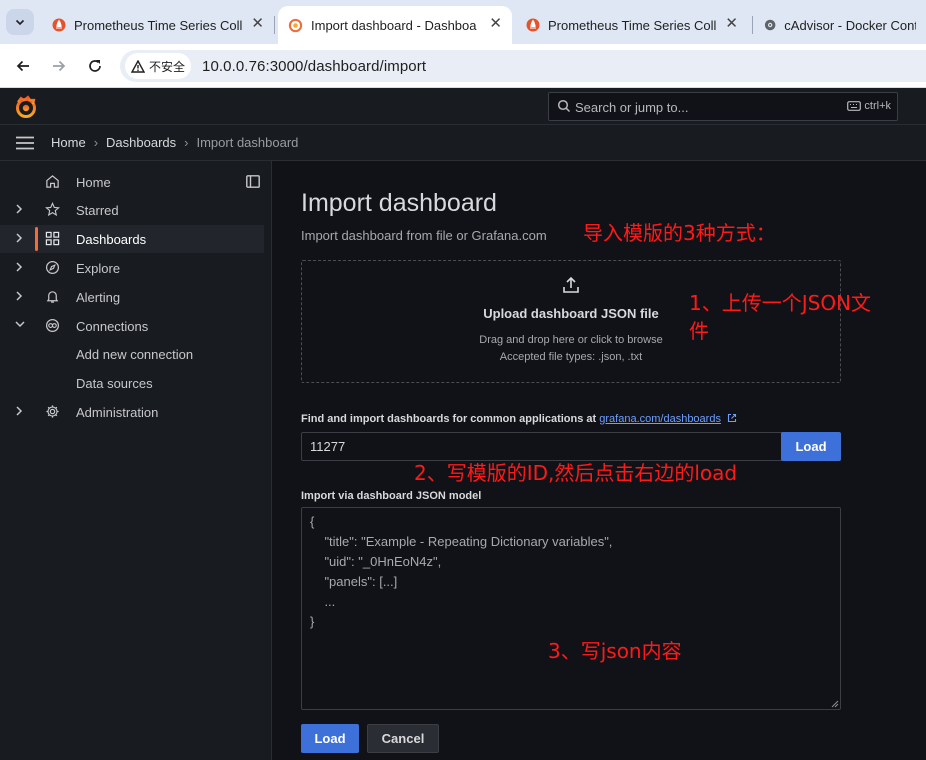 The image size is (926, 760). Describe the element at coordinates (780, 317) in the screenshot. I see `annotation-step1: 1、上传一个JSON文 件` at that location.